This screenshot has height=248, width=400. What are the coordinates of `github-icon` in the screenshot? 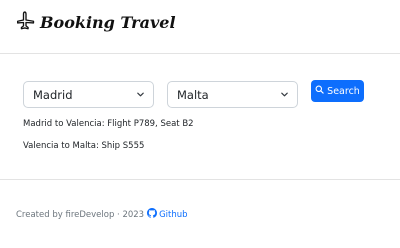 It's located at (152, 214).